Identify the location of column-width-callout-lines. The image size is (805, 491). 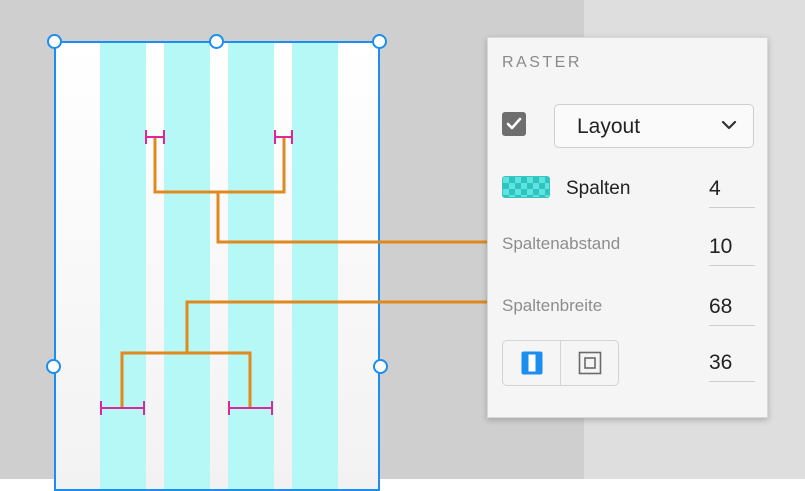
(305, 353).